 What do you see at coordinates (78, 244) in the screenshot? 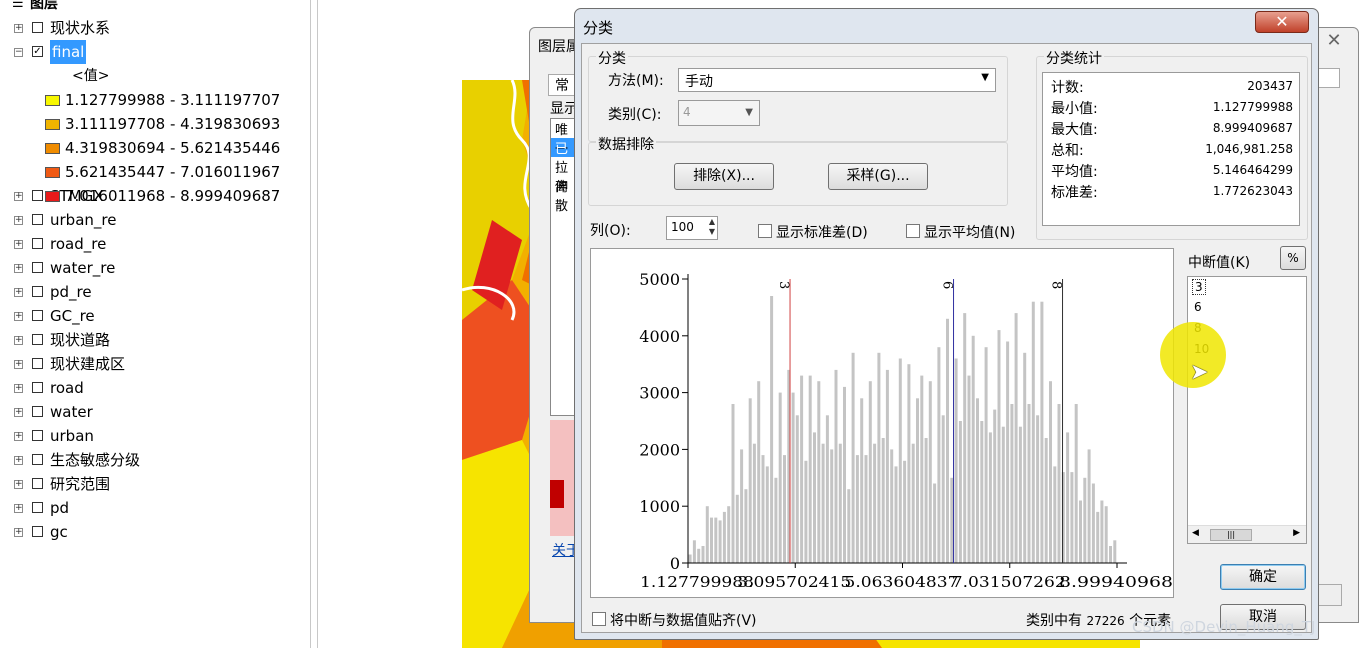
I see `layer-name: road_re` at bounding box center [78, 244].